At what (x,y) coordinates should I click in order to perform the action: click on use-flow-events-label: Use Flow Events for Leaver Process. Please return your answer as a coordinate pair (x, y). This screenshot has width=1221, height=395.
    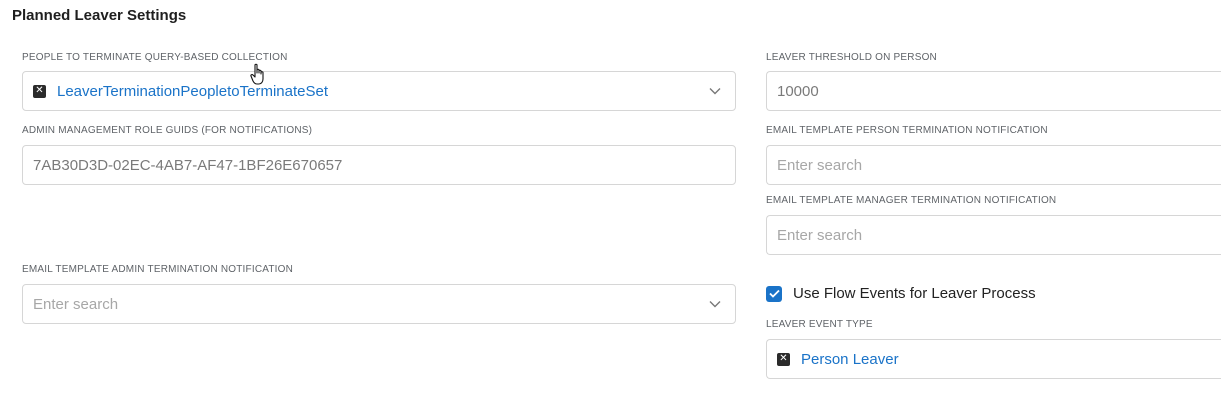
    Looking at the image, I should click on (914, 293).